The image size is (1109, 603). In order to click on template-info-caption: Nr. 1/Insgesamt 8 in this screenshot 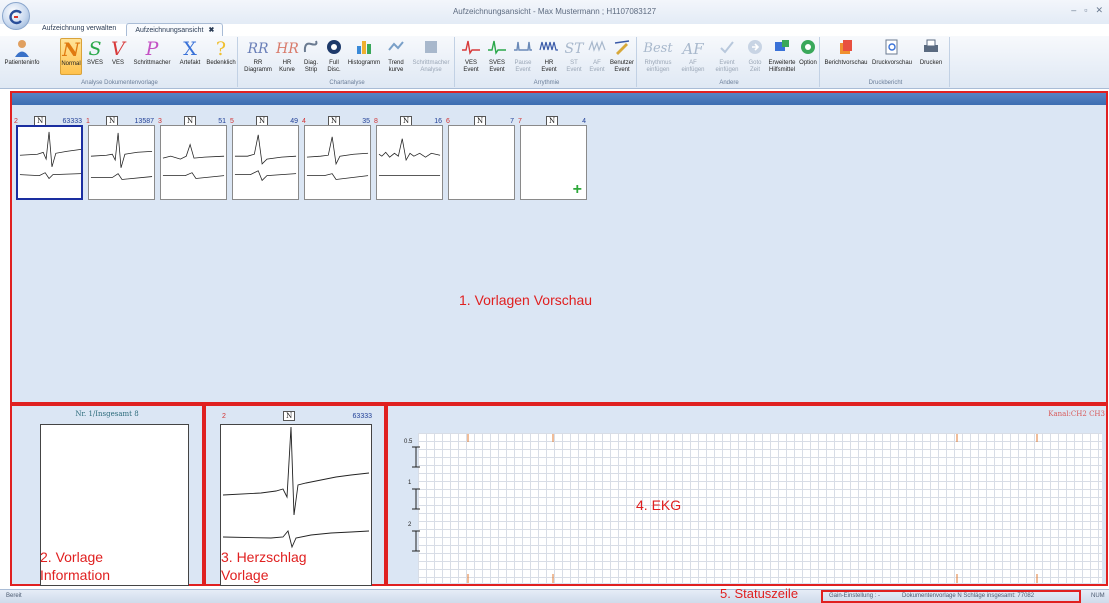, I will do `click(107, 414)`.